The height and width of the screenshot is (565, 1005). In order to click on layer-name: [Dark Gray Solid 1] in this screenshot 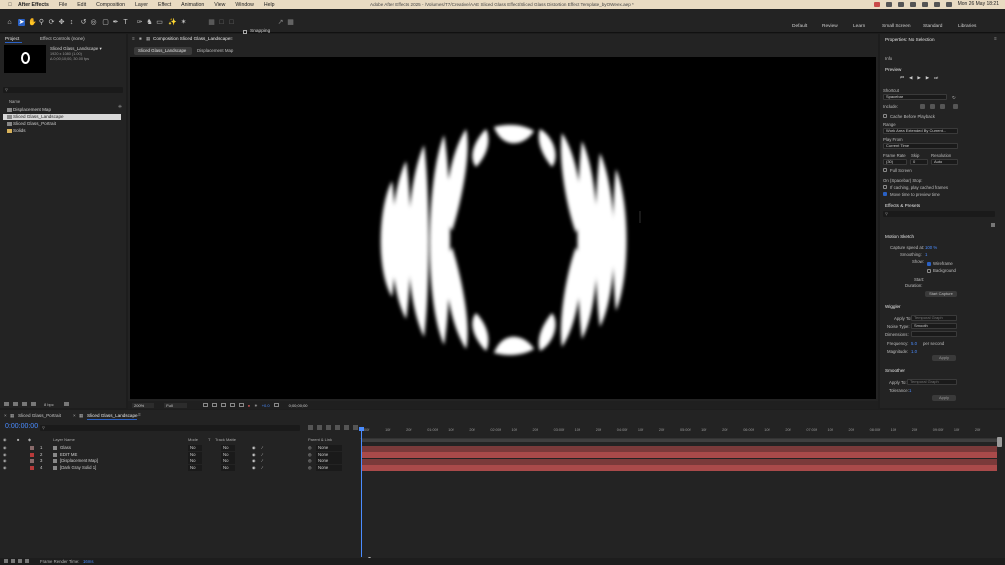, I will do `click(78, 468)`.